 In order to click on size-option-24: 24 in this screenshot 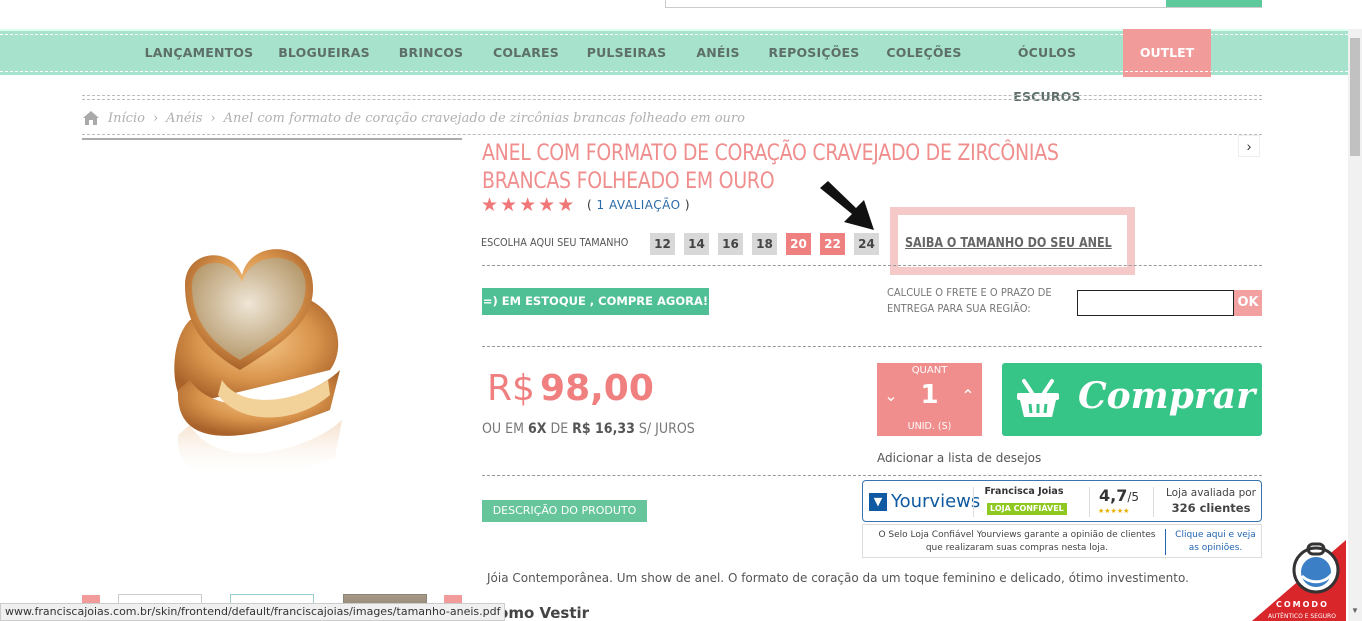, I will do `click(866, 244)`.